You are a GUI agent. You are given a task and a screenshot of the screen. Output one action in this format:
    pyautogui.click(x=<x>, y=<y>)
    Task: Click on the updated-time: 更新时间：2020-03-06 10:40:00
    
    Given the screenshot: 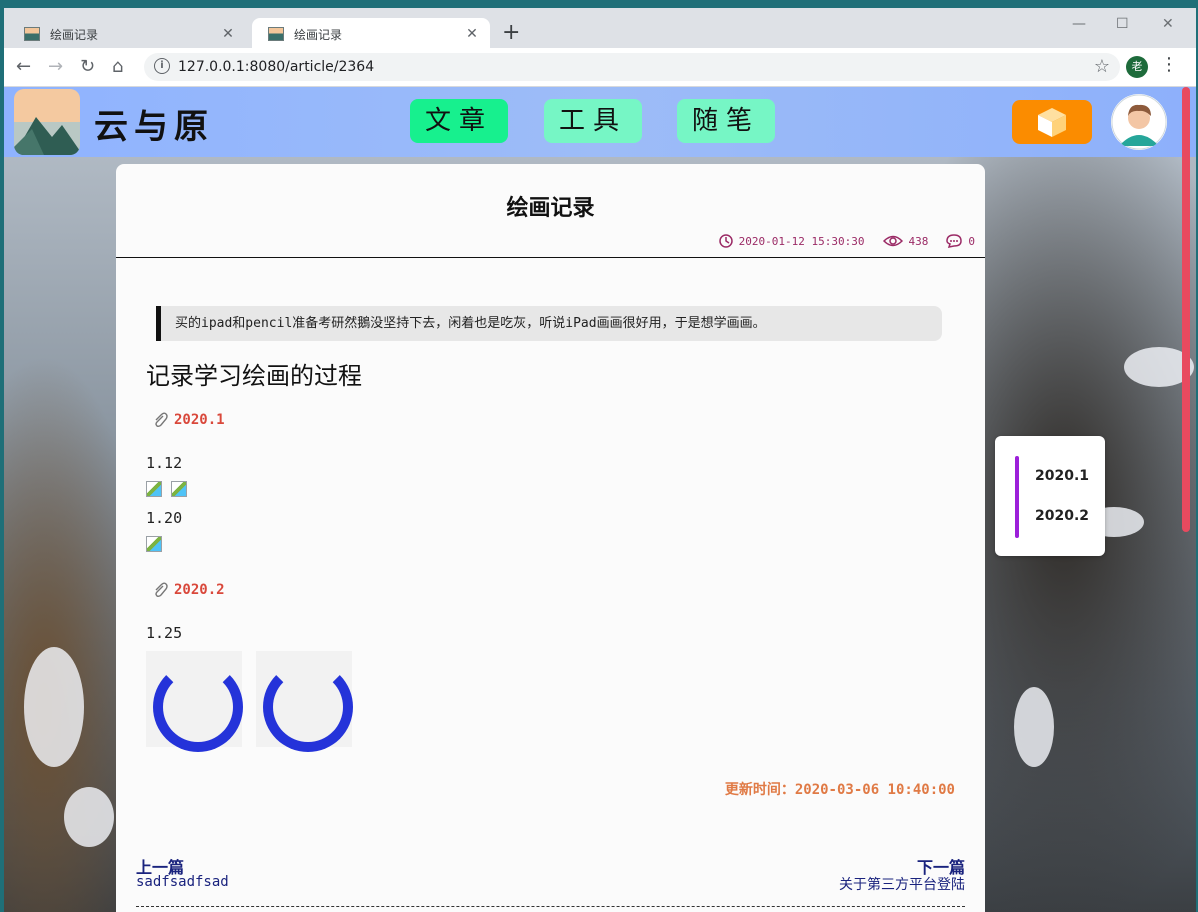 What is the action you would take?
    pyautogui.click(x=839, y=790)
    